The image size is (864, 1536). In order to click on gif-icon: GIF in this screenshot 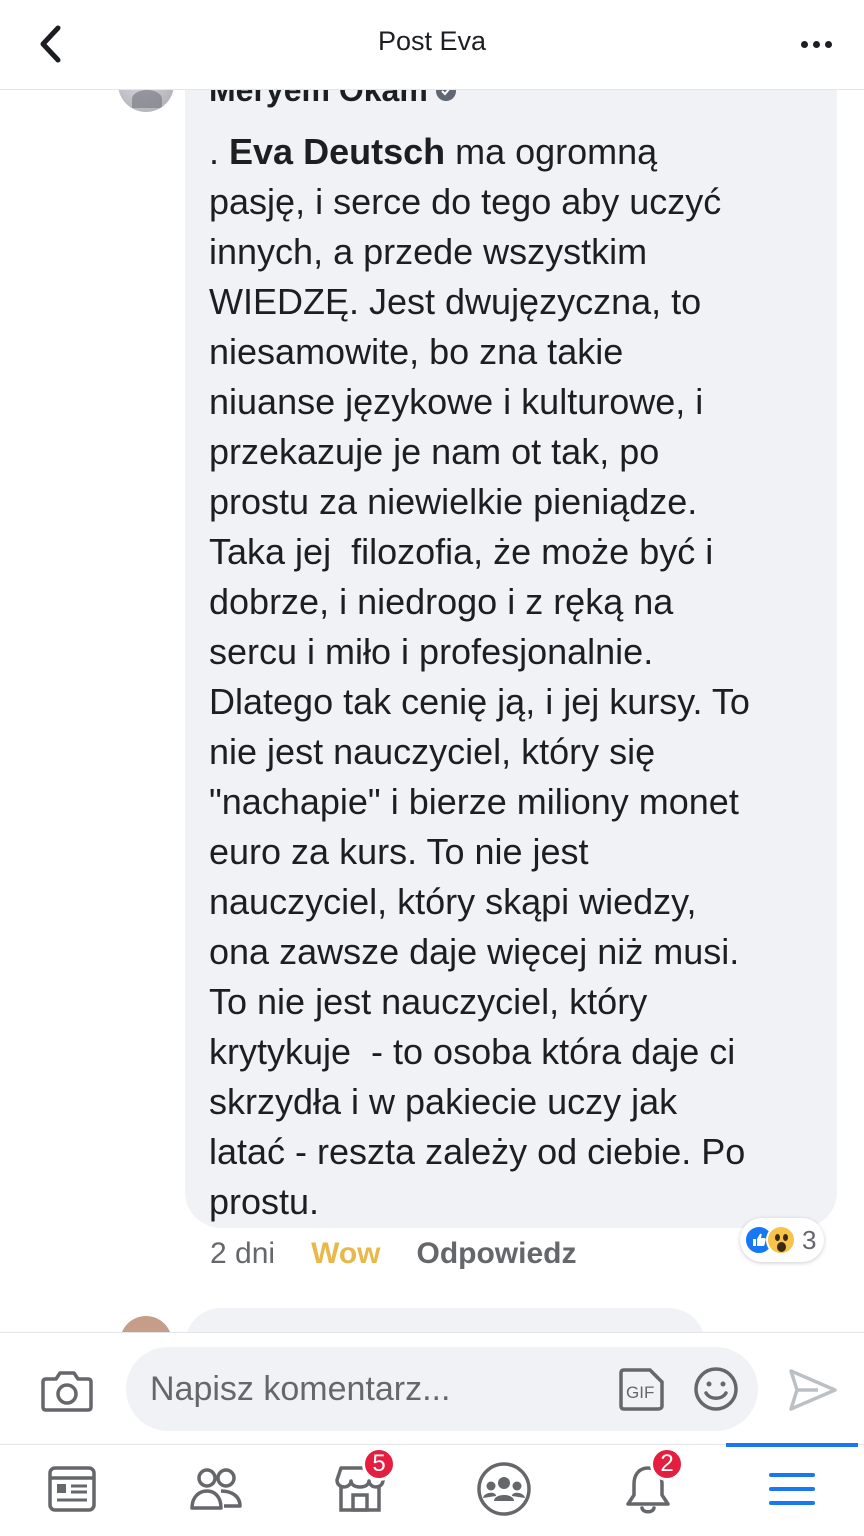, I will do `click(642, 1389)`.